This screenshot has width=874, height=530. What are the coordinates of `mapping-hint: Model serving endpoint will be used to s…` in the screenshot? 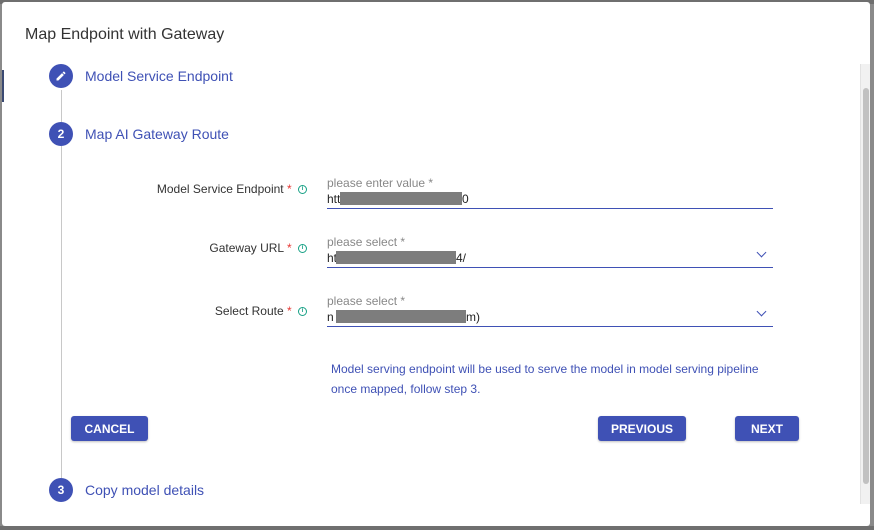 It's located at (561, 379).